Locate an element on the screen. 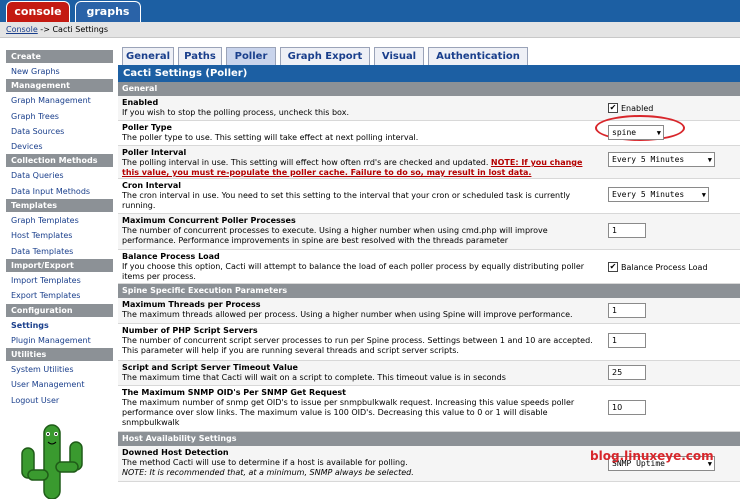  sidebar-item-user-management: User Management is located at coordinates (59, 385).